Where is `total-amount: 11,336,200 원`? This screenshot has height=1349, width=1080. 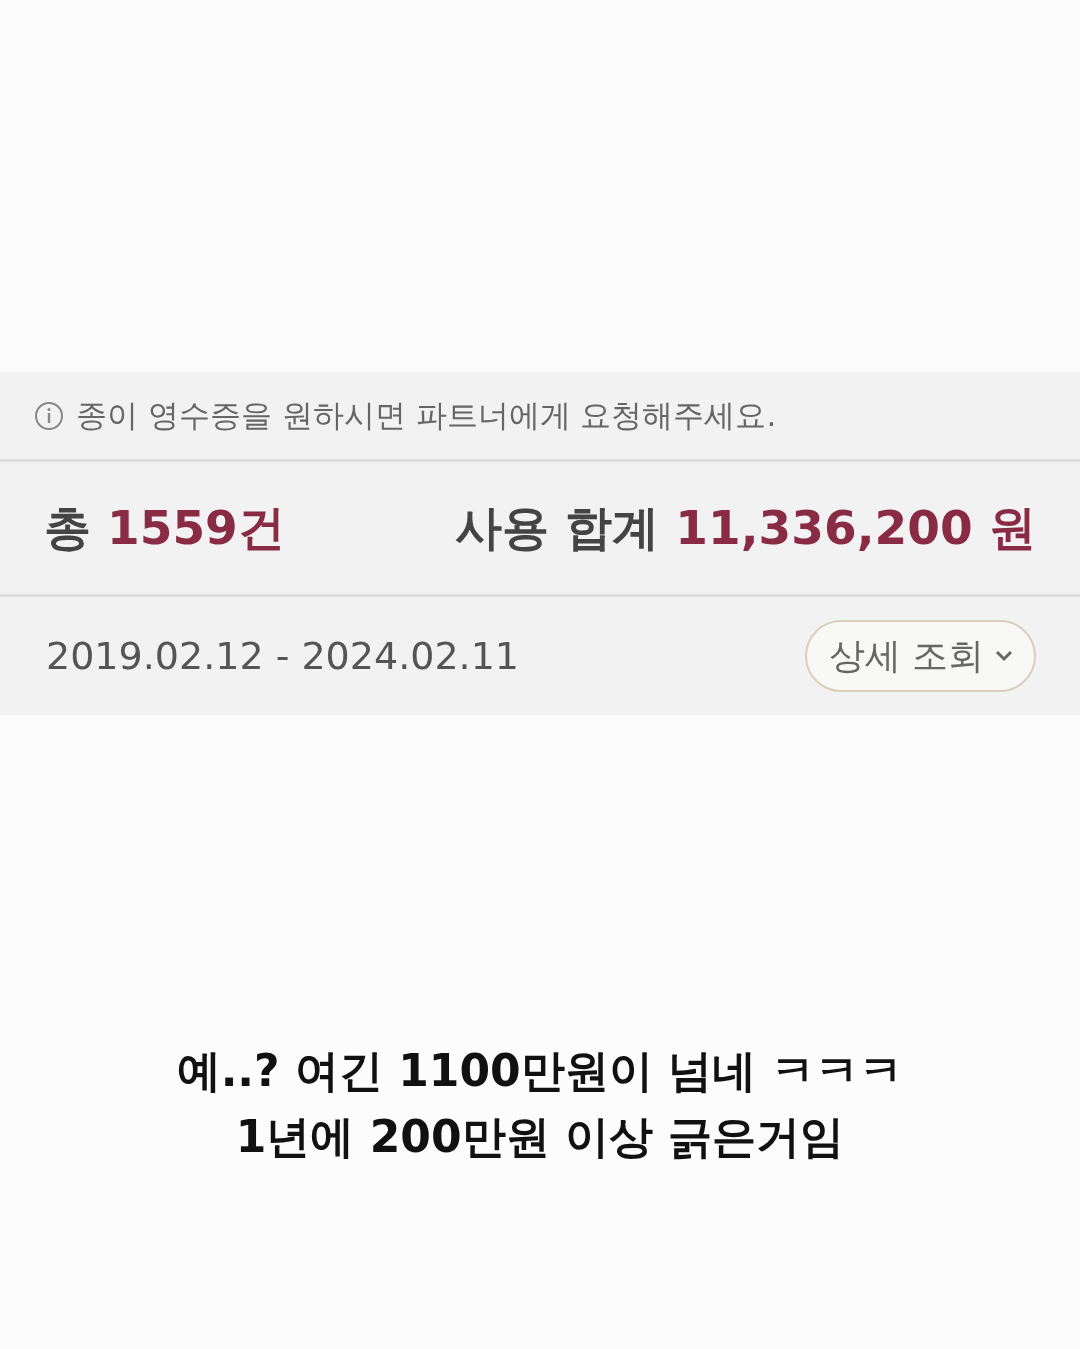
total-amount: 11,336,200 원 is located at coordinates (855, 527).